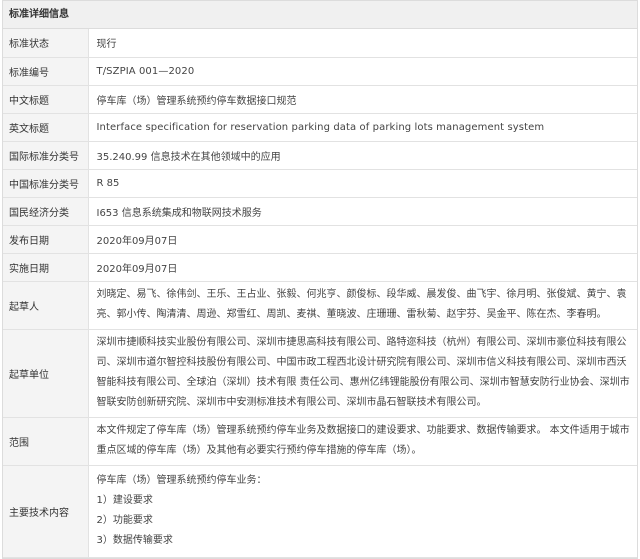 The height and width of the screenshot is (559, 640). What do you see at coordinates (320, 15) in the screenshot?
I see `panel-title: 标准详细信息` at bounding box center [320, 15].